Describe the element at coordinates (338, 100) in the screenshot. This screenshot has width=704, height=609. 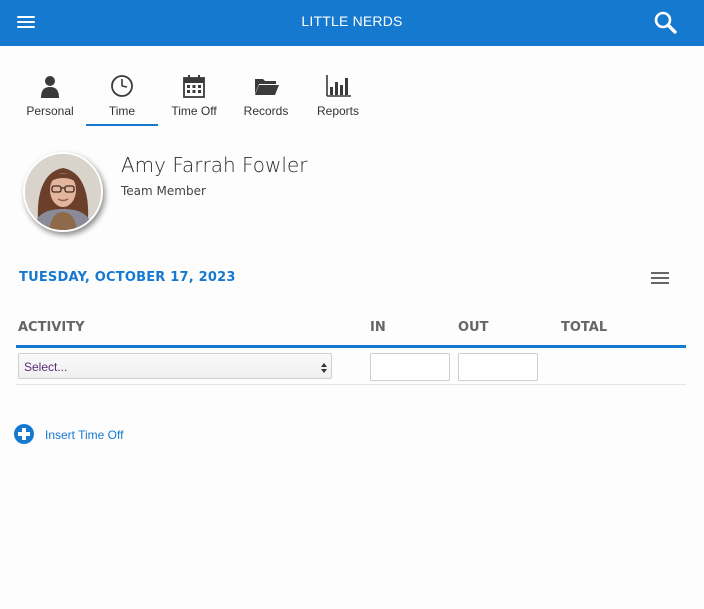
I see `tab-reports: Reports` at that location.